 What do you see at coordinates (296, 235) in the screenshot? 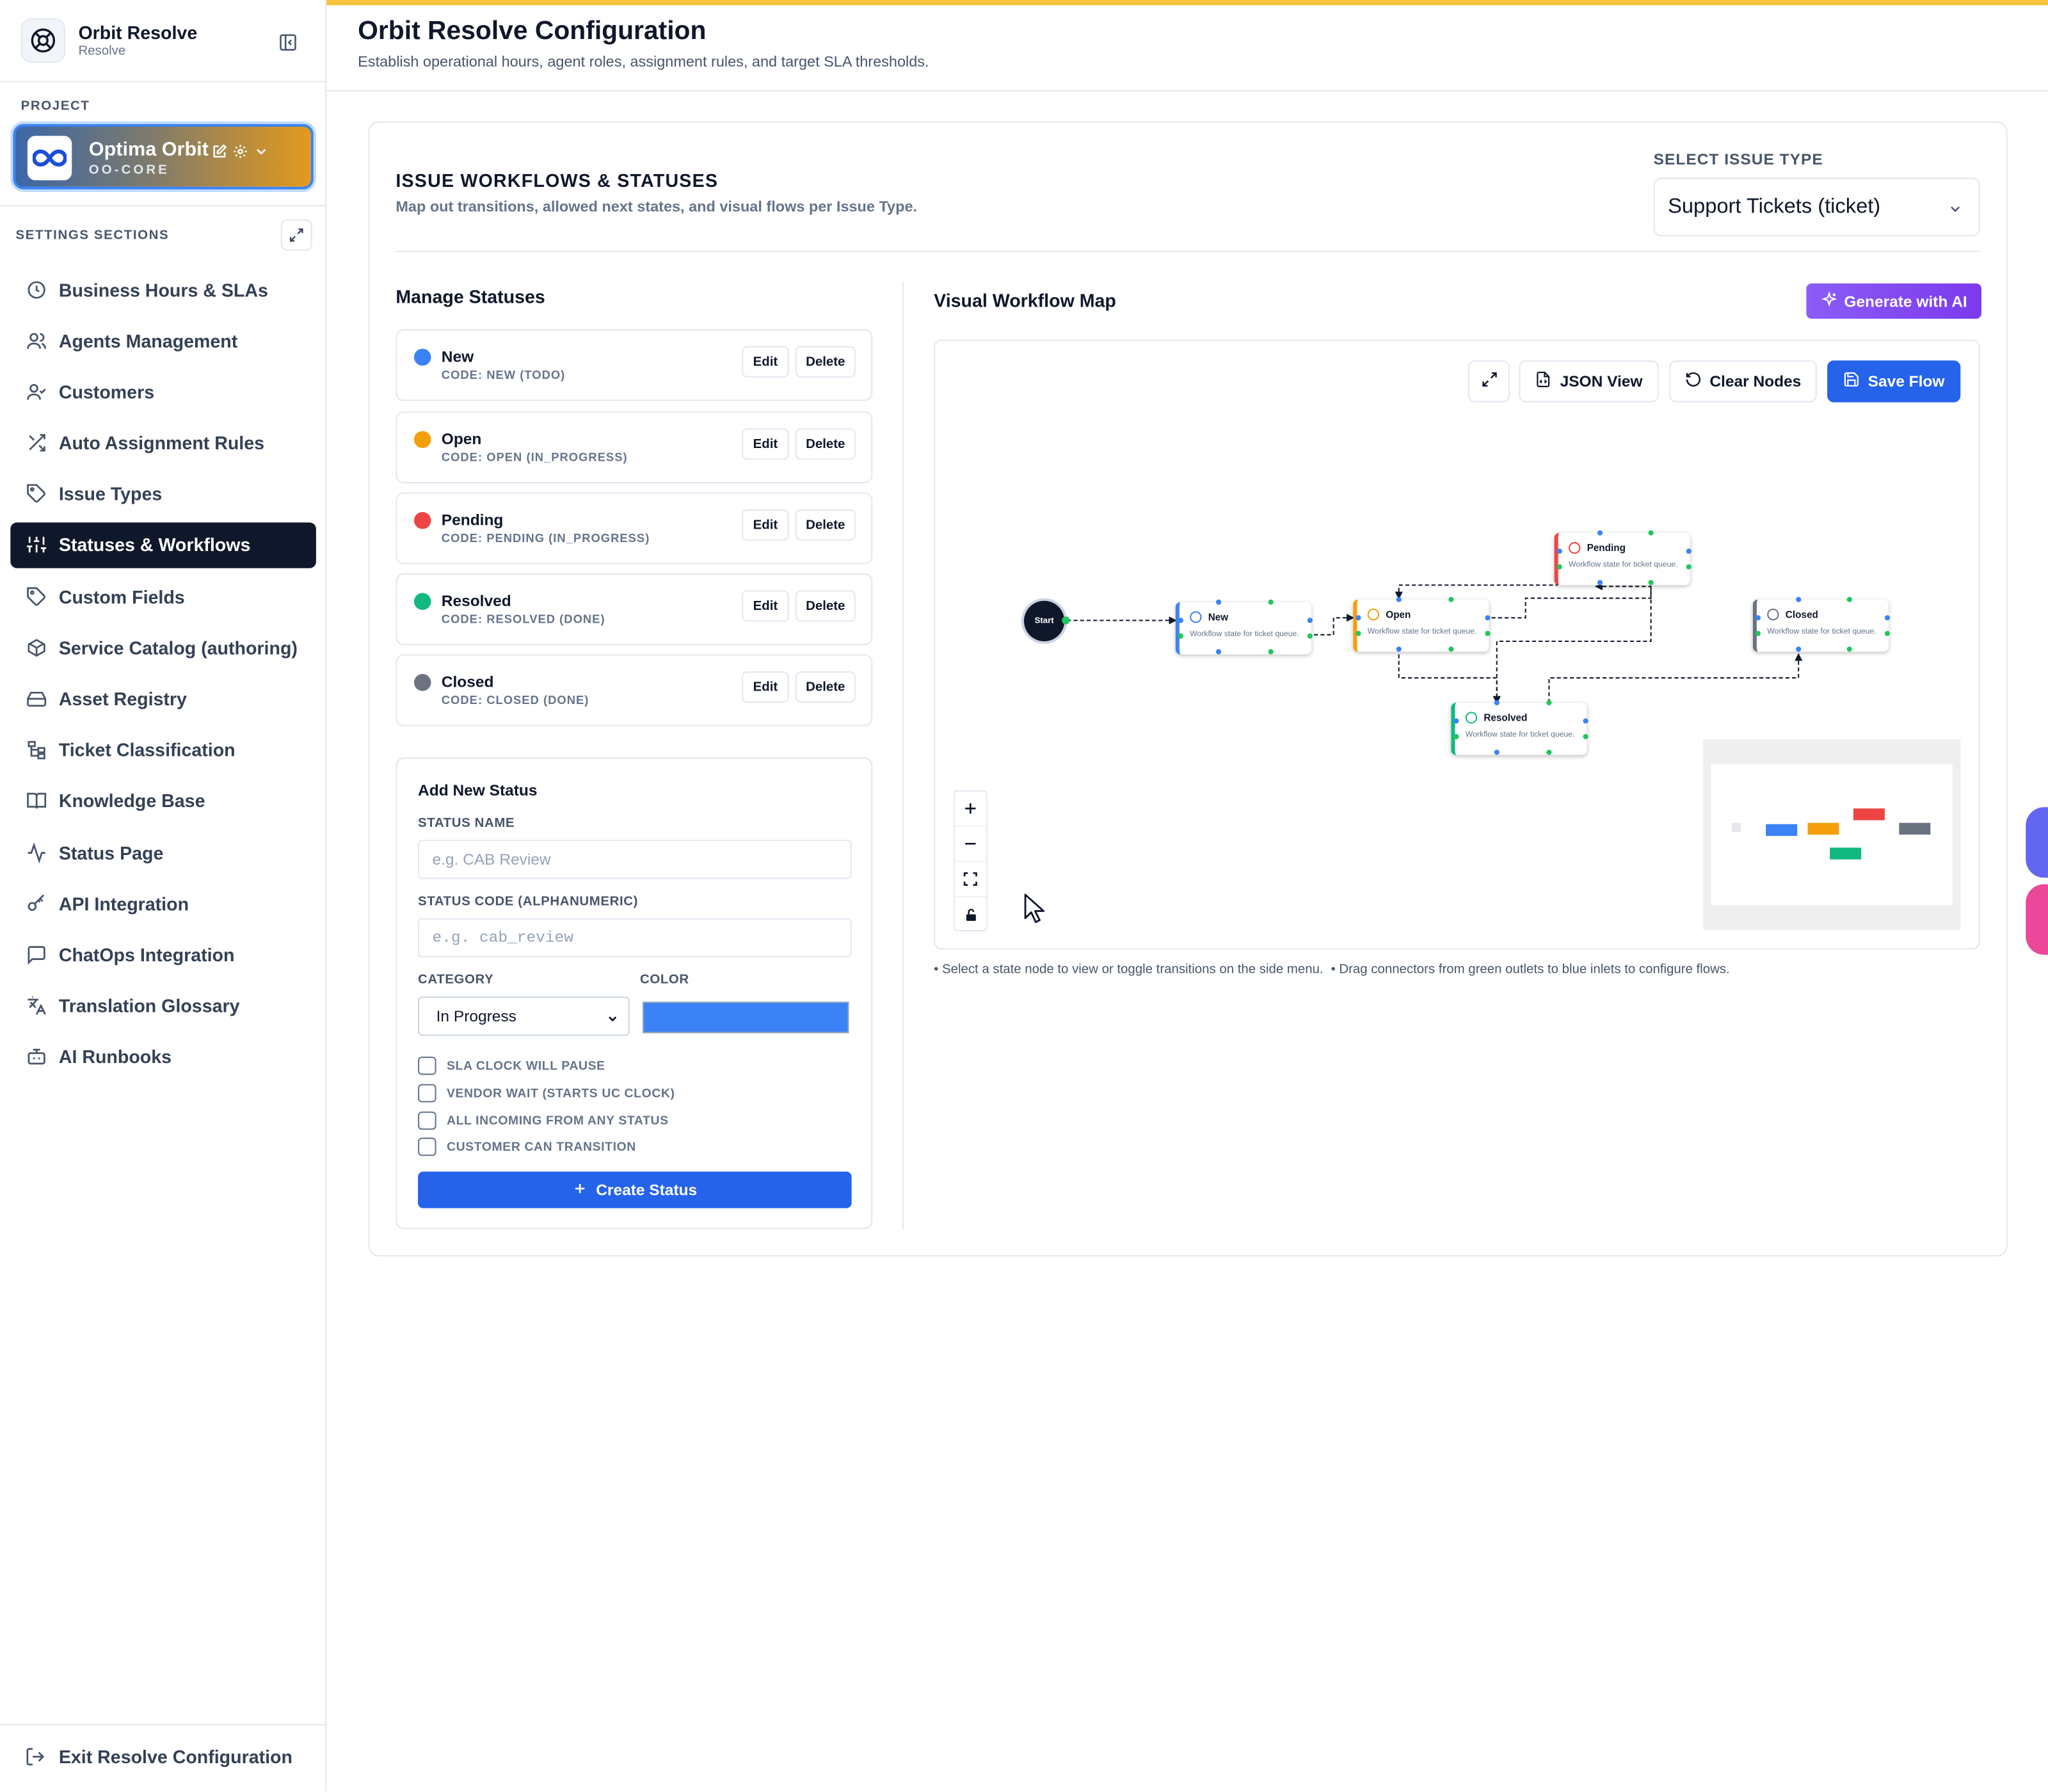
I see `expand-icon` at bounding box center [296, 235].